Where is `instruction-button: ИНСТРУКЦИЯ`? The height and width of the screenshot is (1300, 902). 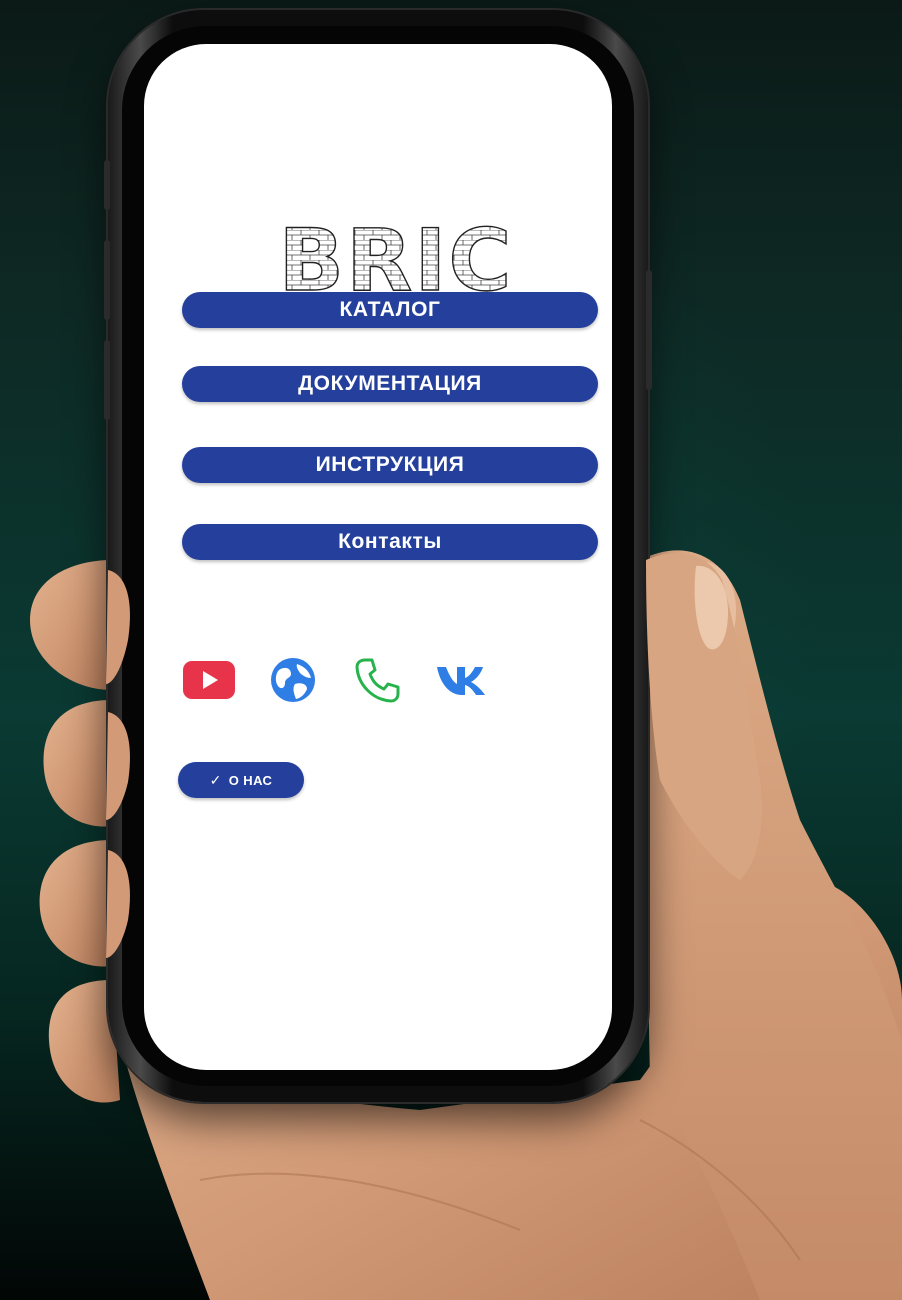 instruction-button: ИНСТРУКЦИЯ is located at coordinates (390, 465).